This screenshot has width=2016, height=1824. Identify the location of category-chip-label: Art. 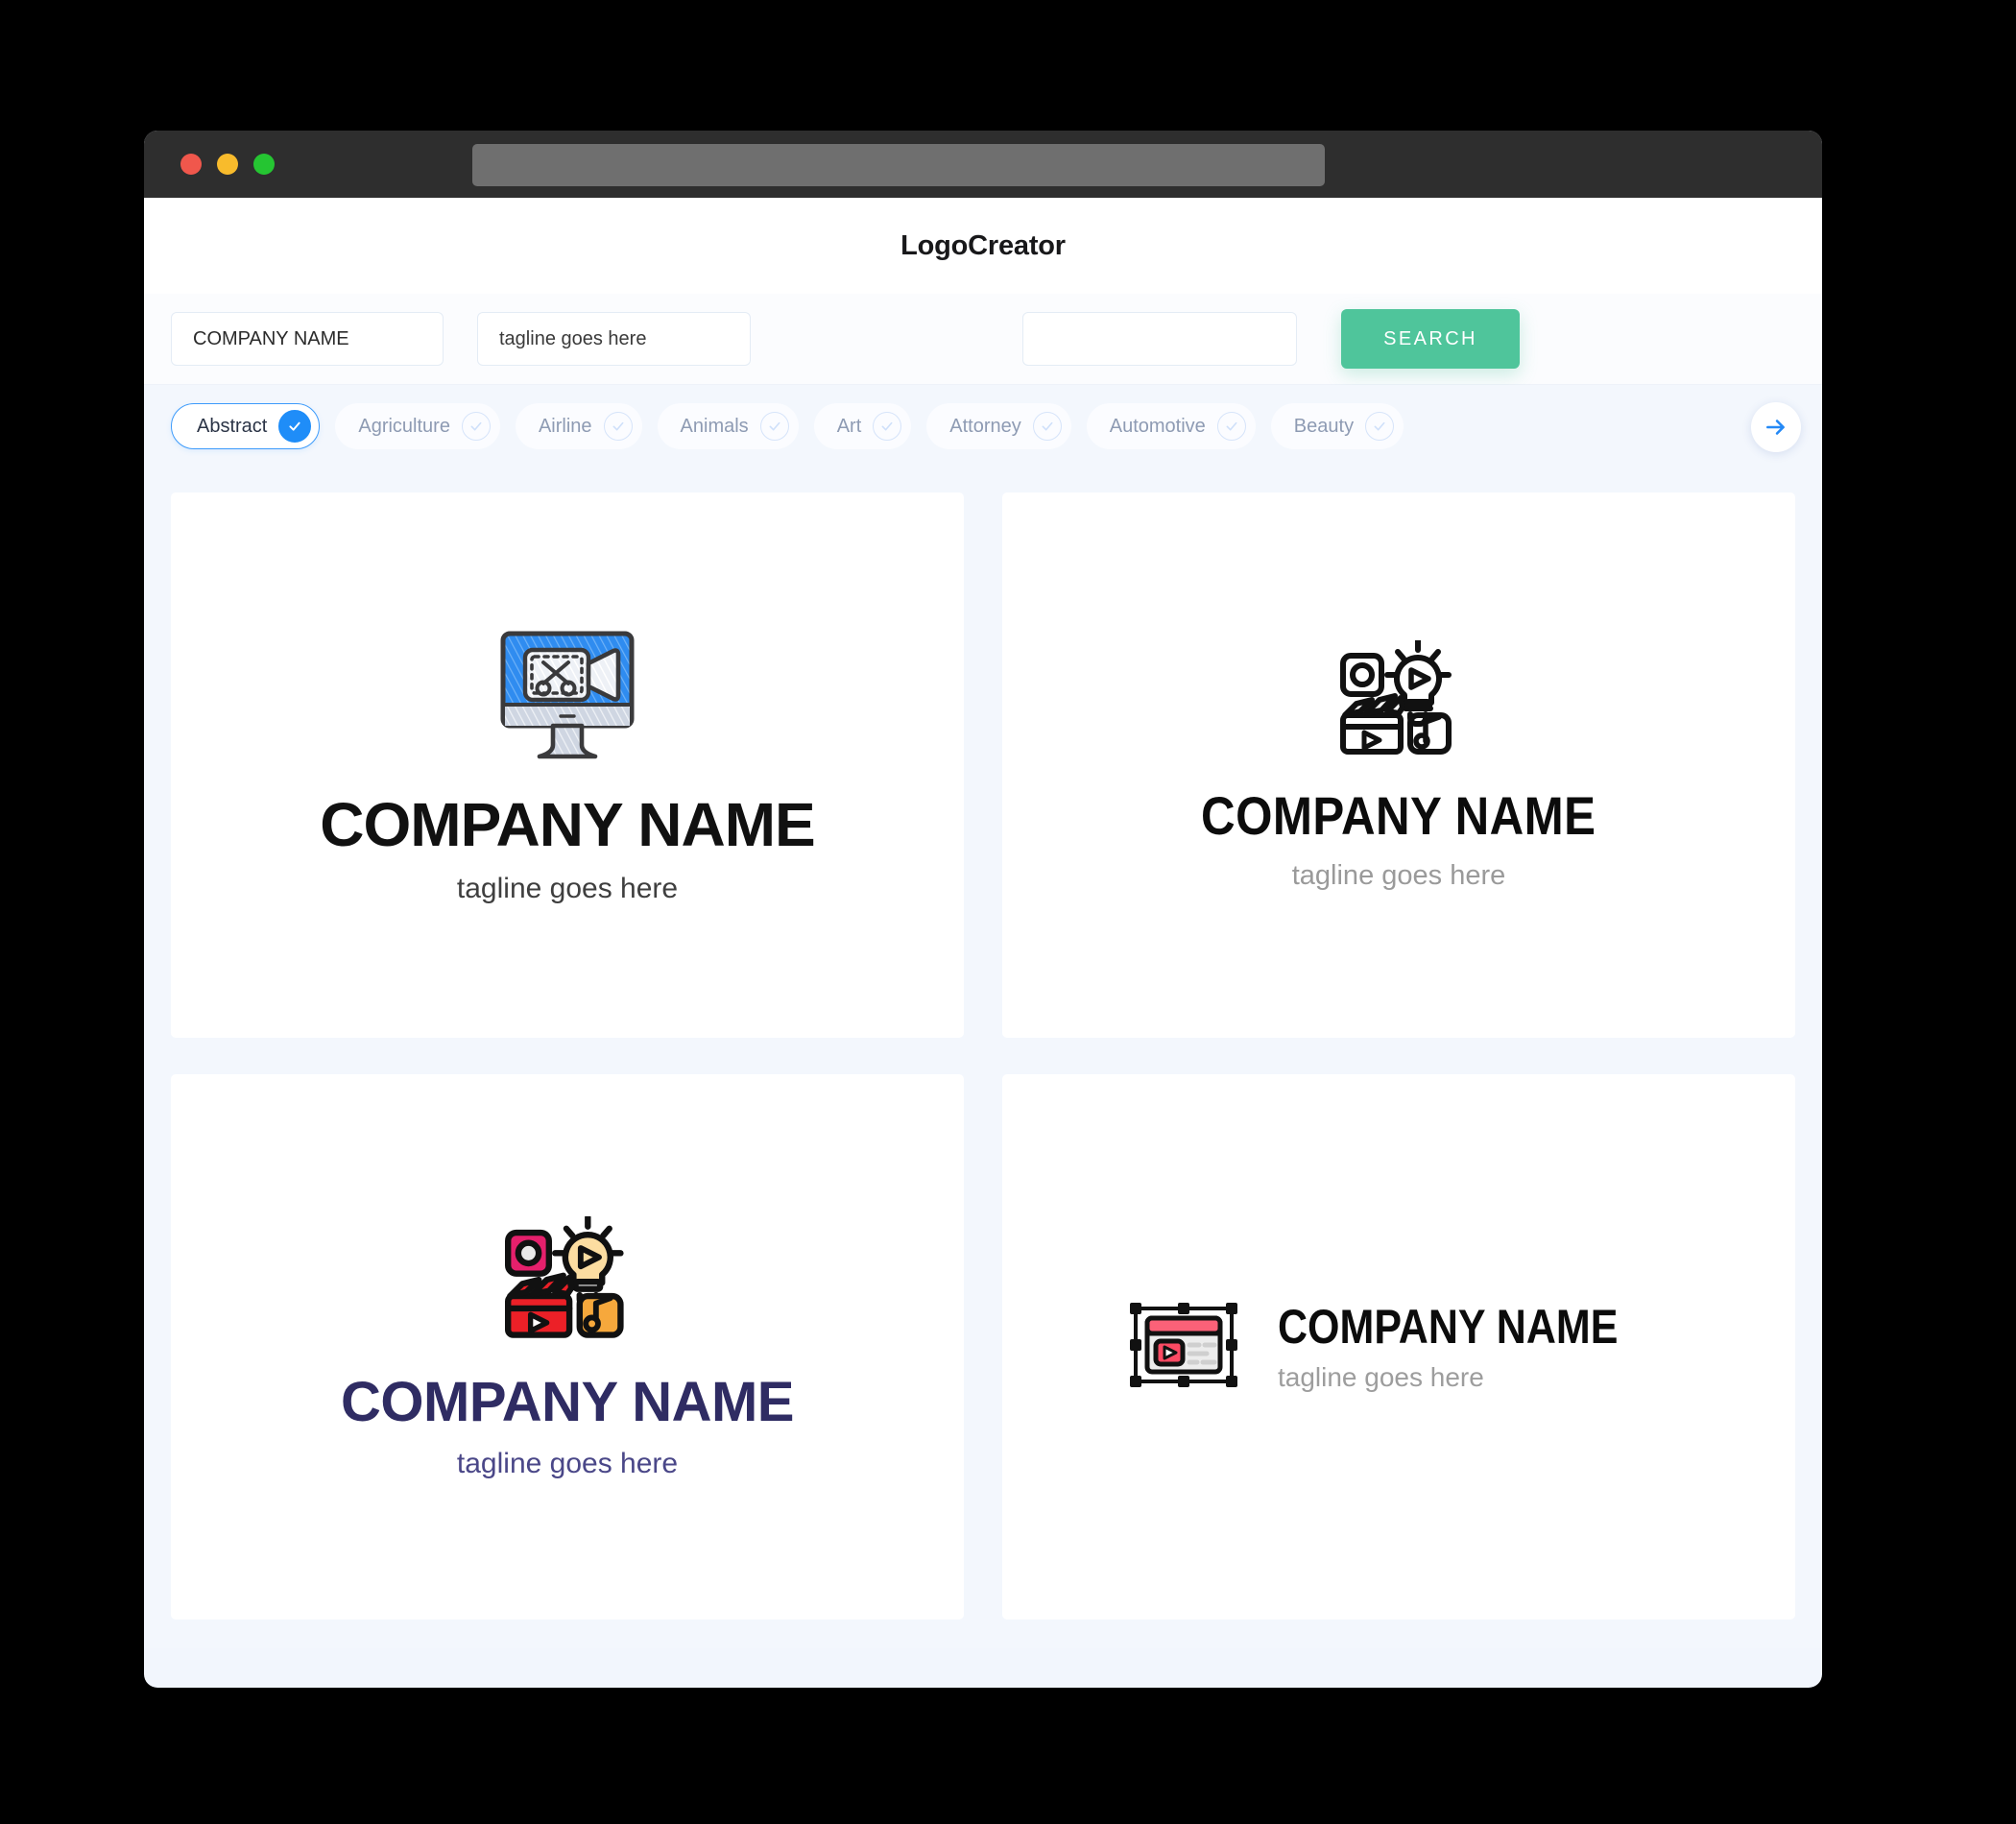
(849, 426).